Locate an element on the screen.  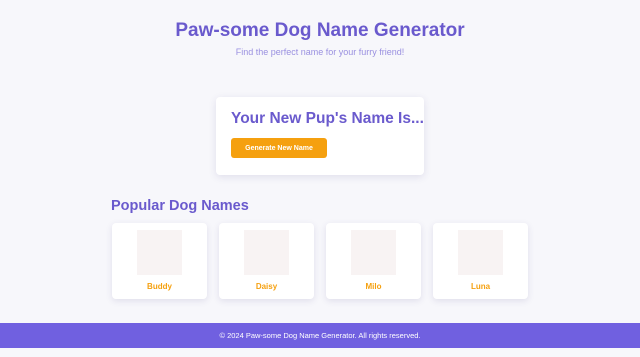
dog-name-label: Buddy is located at coordinates (159, 286).